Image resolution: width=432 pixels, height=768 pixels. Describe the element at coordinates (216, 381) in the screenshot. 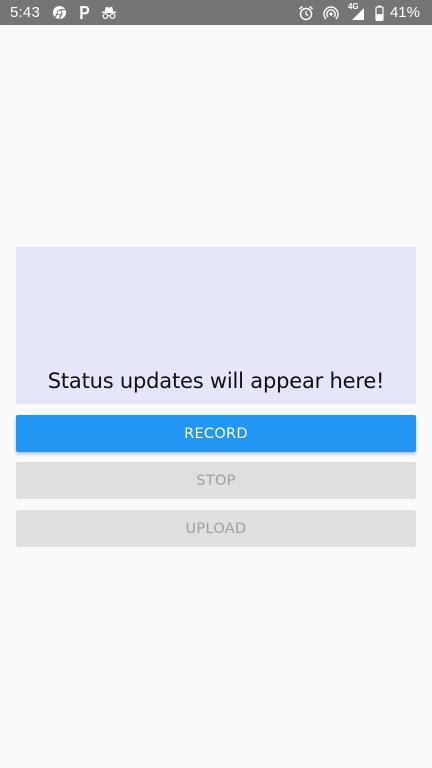

I see `status-message: Status updates will appear here!` at that location.